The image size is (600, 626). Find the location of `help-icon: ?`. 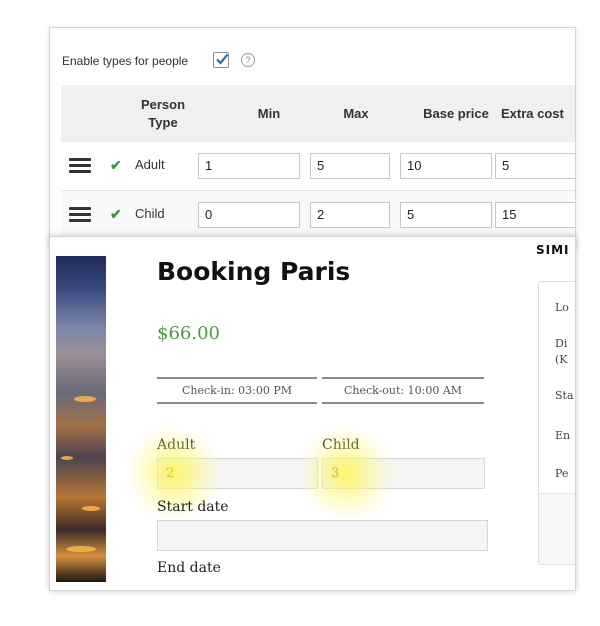

help-icon: ? is located at coordinates (248, 60).